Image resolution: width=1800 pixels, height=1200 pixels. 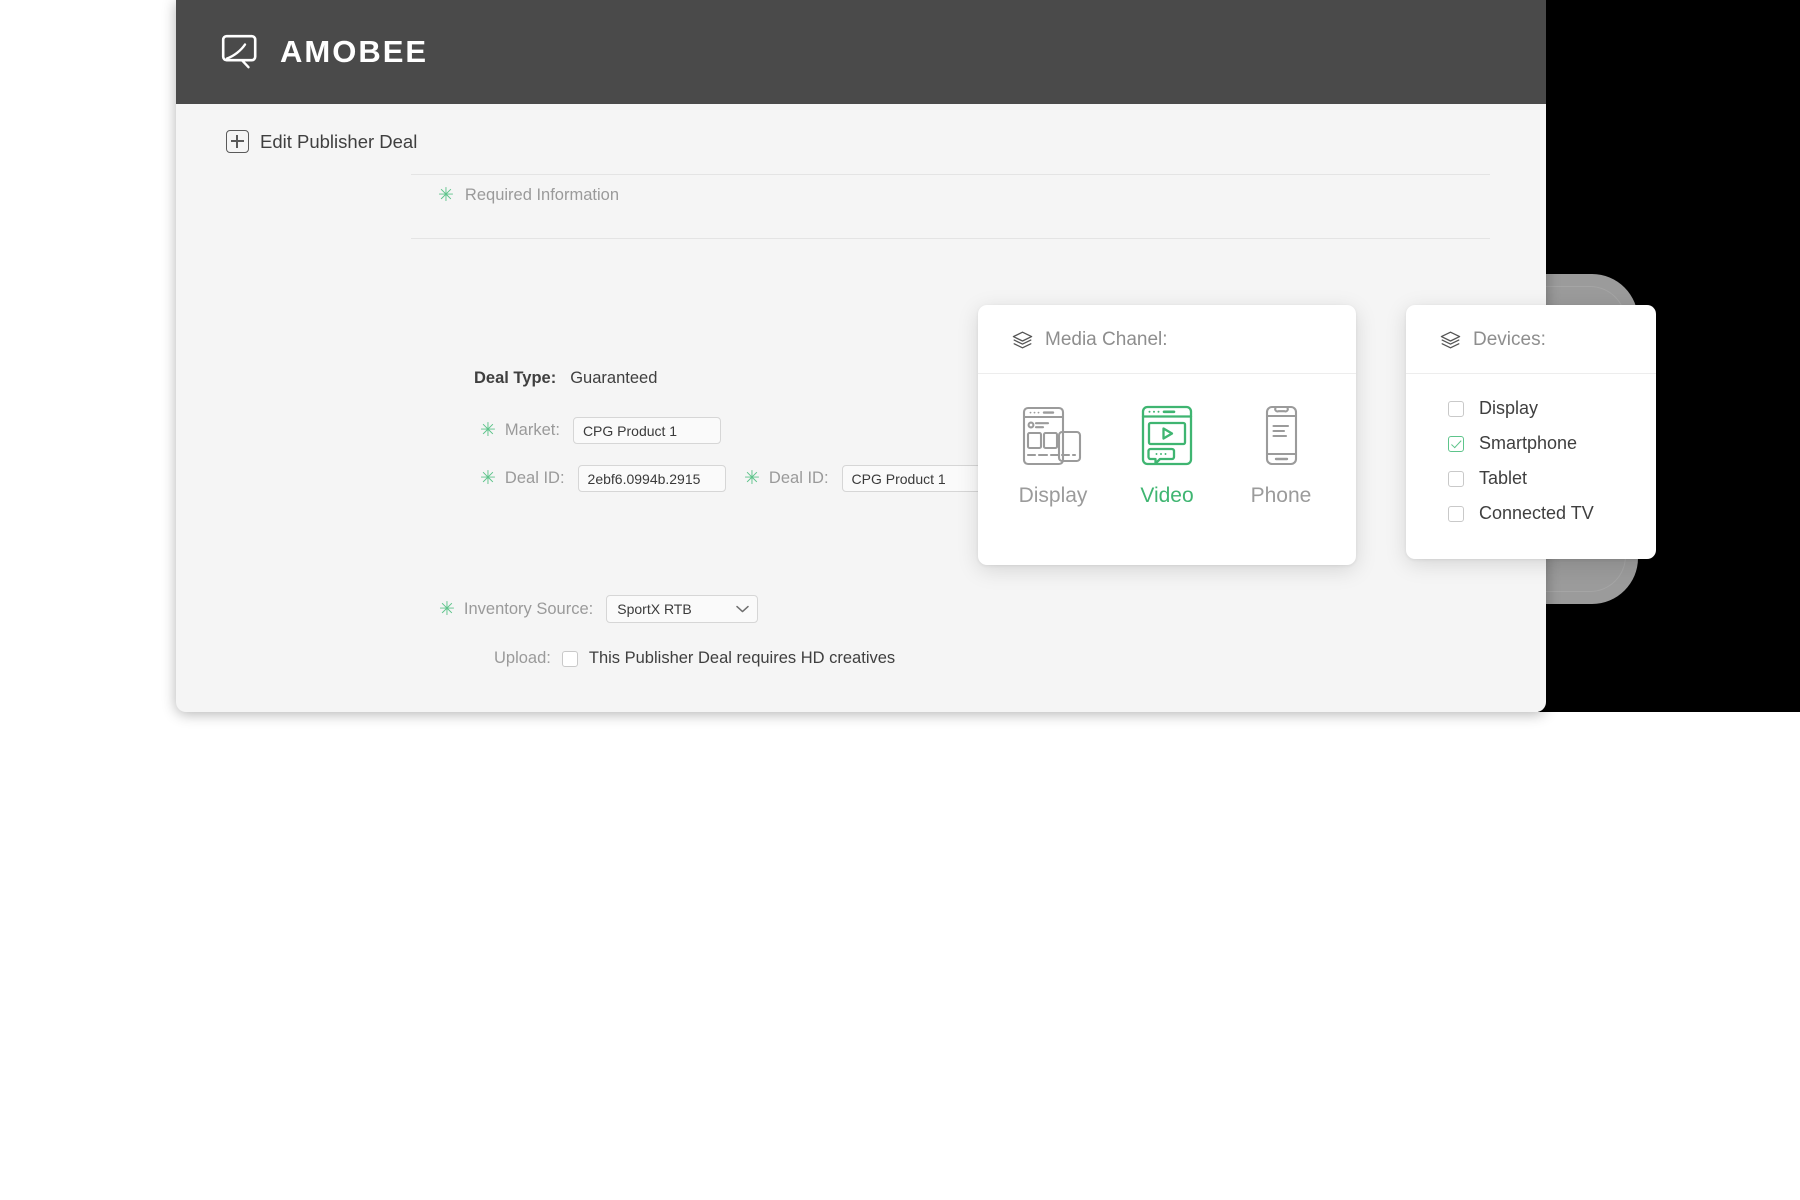 What do you see at coordinates (542, 195) in the screenshot?
I see `required-information-label: Required Information` at bounding box center [542, 195].